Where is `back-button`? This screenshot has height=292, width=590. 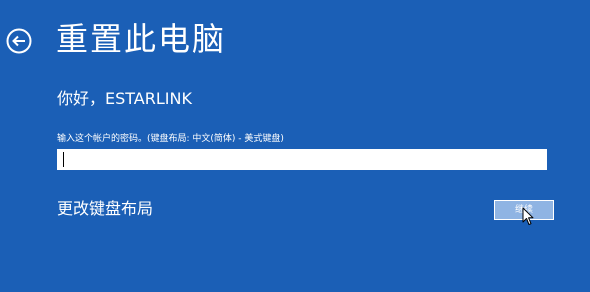 back-button is located at coordinates (19, 41).